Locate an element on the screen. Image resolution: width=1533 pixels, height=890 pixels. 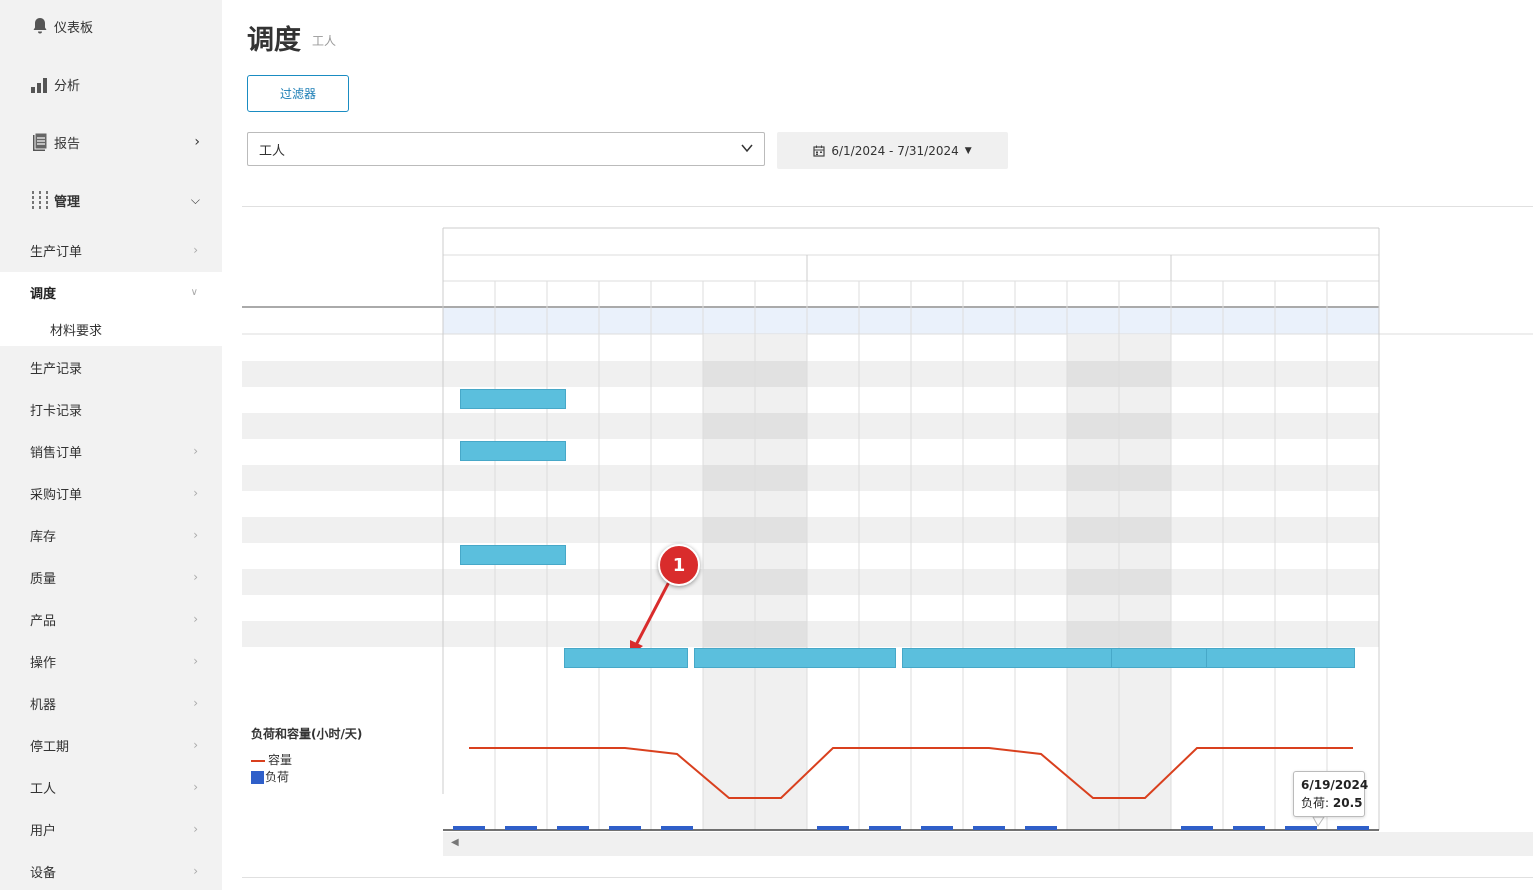
legend-load: 负荷 is located at coordinates (270, 776).